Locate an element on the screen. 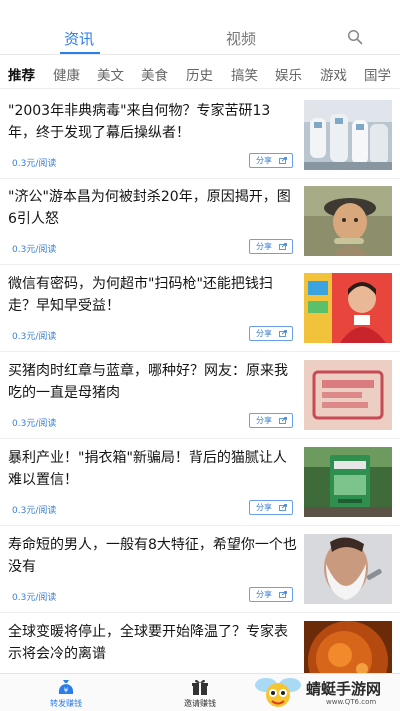 The height and width of the screenshot is (711, 400). article-title: 全球变暖将停止，全球要开始降温了？专家表示将会冷的离谱 is located at coordinates (153, 643).